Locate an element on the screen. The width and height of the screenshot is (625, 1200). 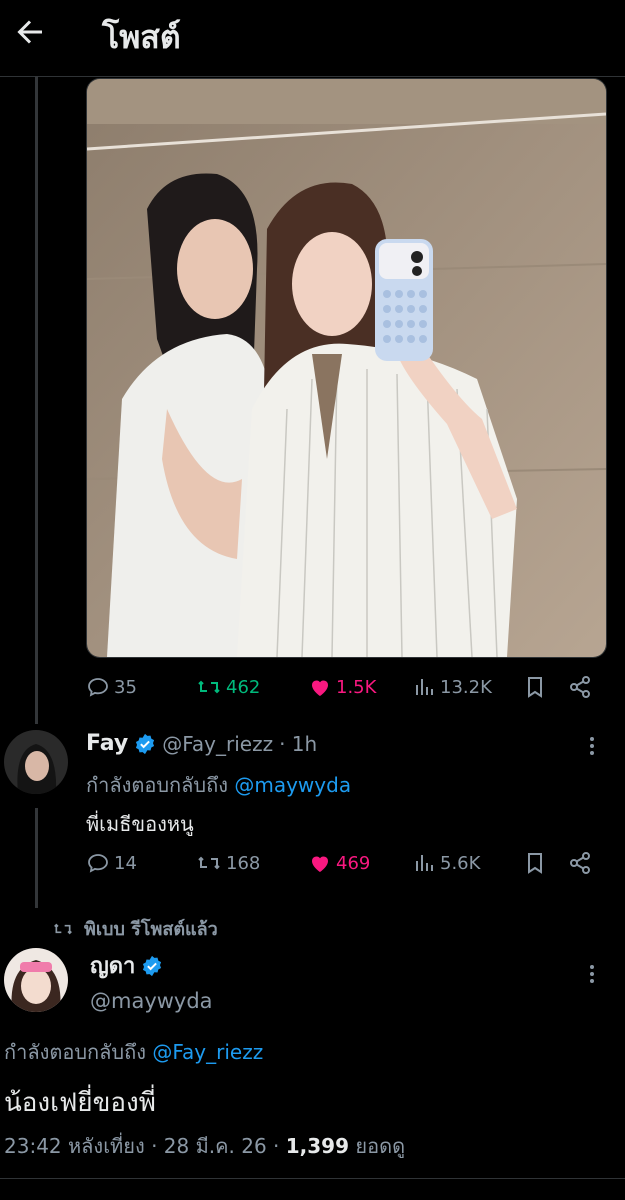
views-count: 1,399 is located at coordinates (317, 1146).